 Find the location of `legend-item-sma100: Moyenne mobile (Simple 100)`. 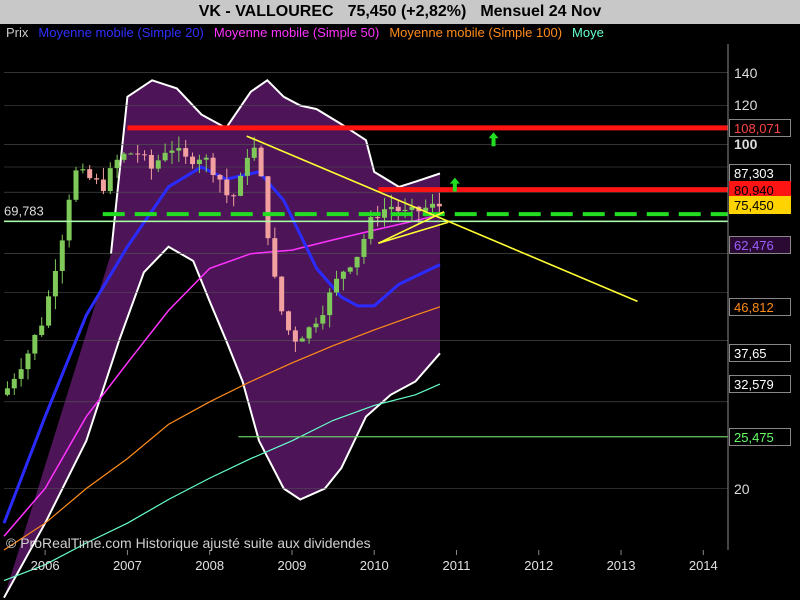

legend-item-sma100: Moyenne mobile (Simple 100) is located at coordinates (476, 32).